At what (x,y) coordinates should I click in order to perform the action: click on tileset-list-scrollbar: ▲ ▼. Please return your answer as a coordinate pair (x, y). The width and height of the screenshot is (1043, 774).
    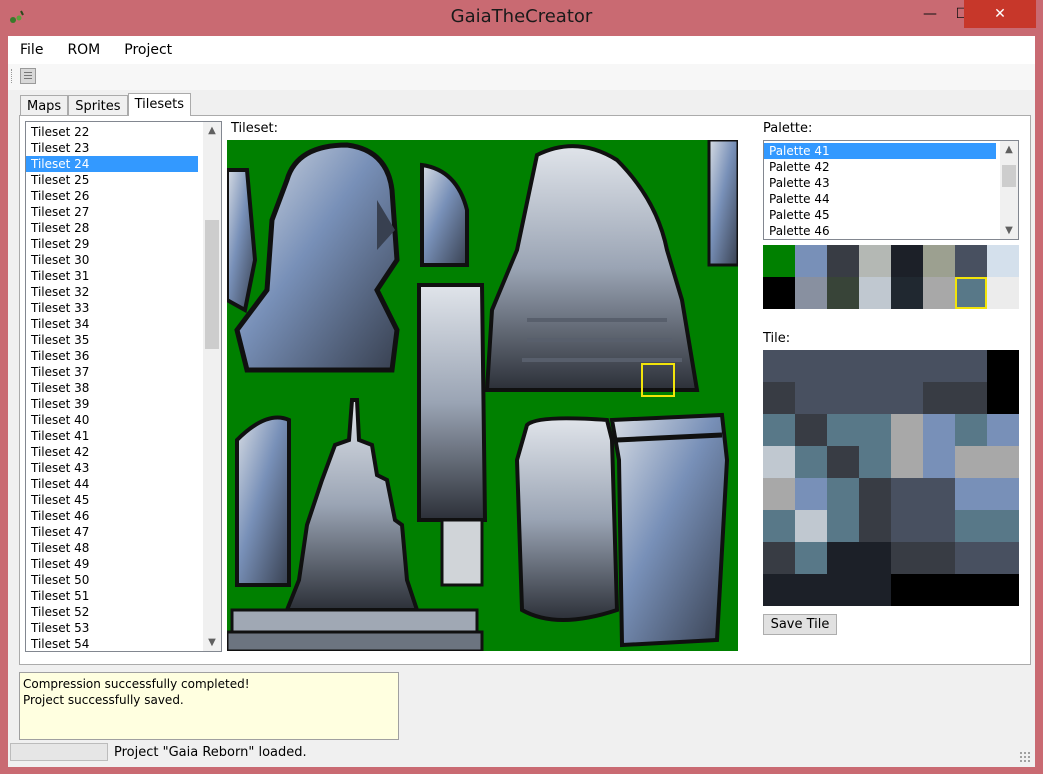
    Looking at the image, I should click on (212, 386).